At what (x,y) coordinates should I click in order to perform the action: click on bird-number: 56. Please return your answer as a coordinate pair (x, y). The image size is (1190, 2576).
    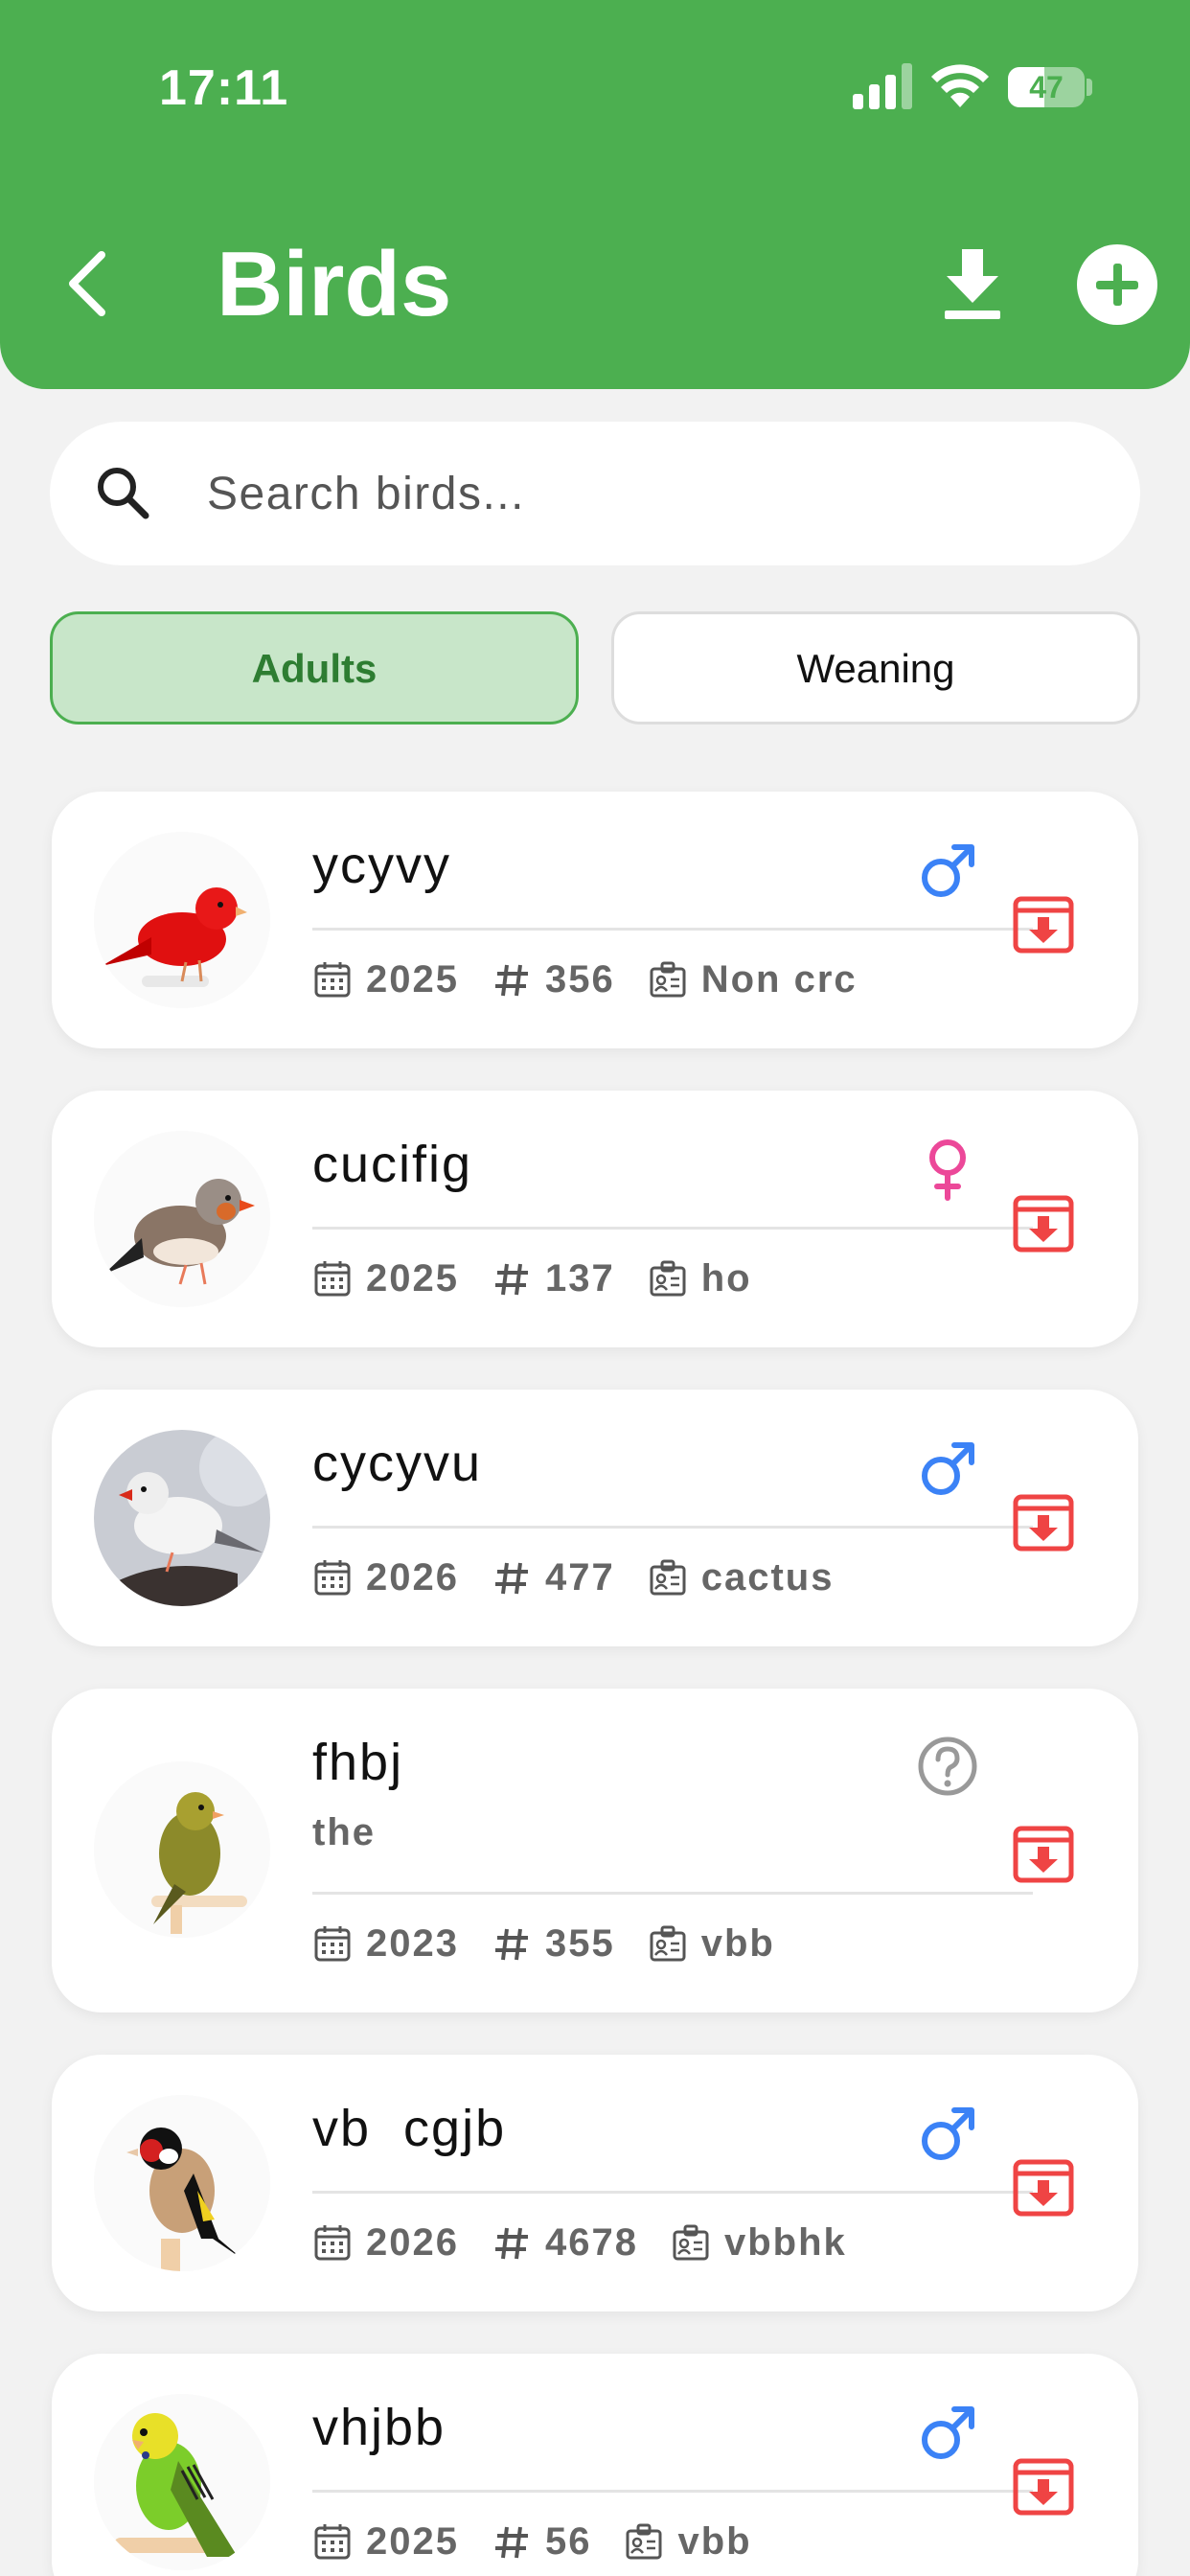
    Looking at the image, I should click on (568, 2541).